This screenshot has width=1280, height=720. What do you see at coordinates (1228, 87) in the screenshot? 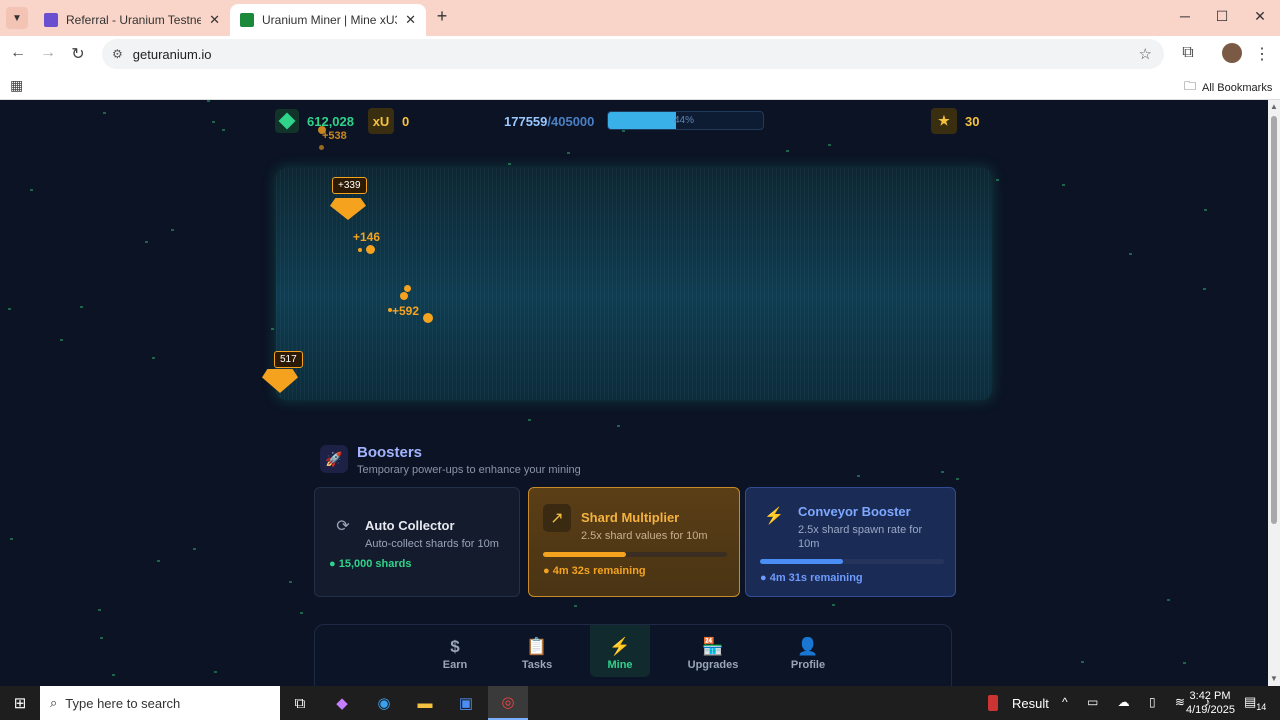
I see `all-bookmarks-button: 🗀 All Bookmarks` at bounding box center [1228, 87].